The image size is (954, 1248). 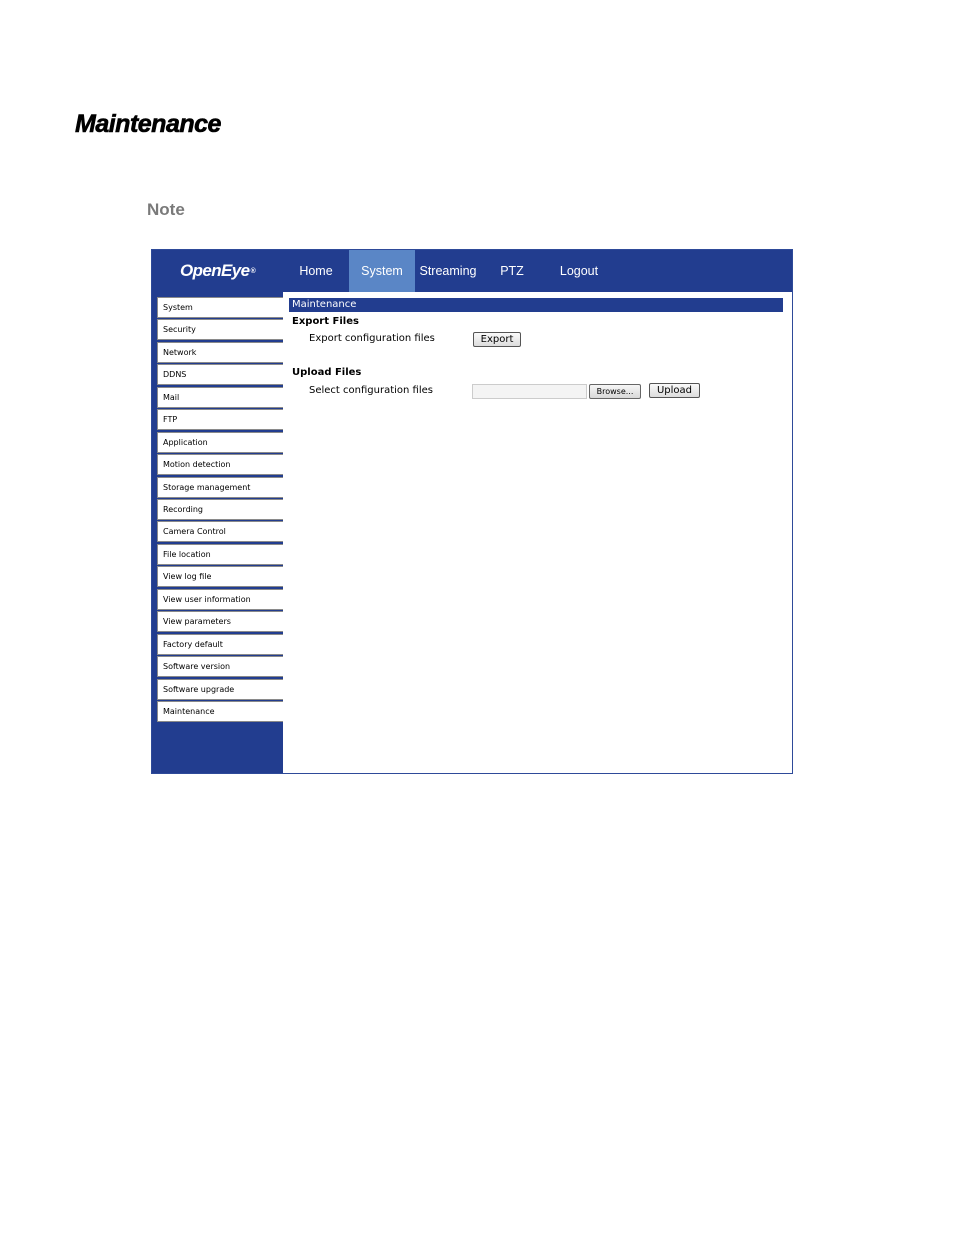 What do you see at coordinates (220, 352) in the screenshot?
I see `sidebar-item-network: Network` at bounding box center [220, 352].